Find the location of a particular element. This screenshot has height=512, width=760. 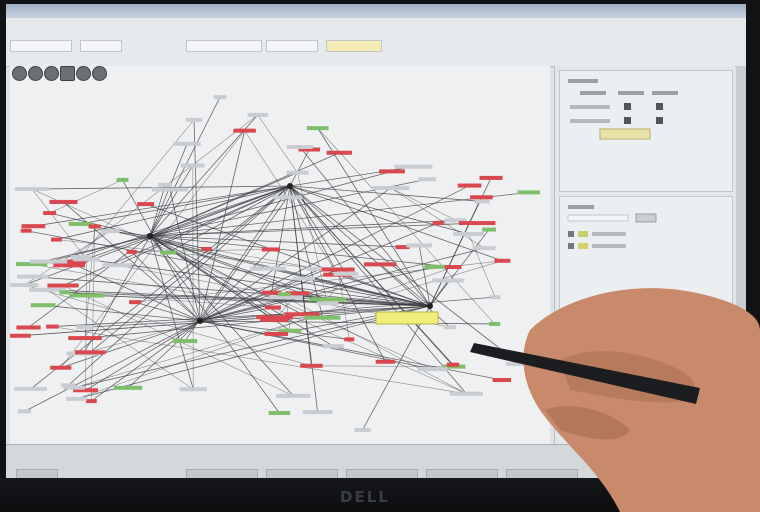

attribute-input is located at coordinates (598, 218).